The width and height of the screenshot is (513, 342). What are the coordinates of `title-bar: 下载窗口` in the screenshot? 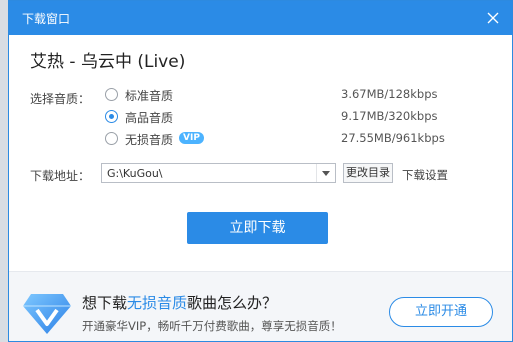 It's located at (260, 18).